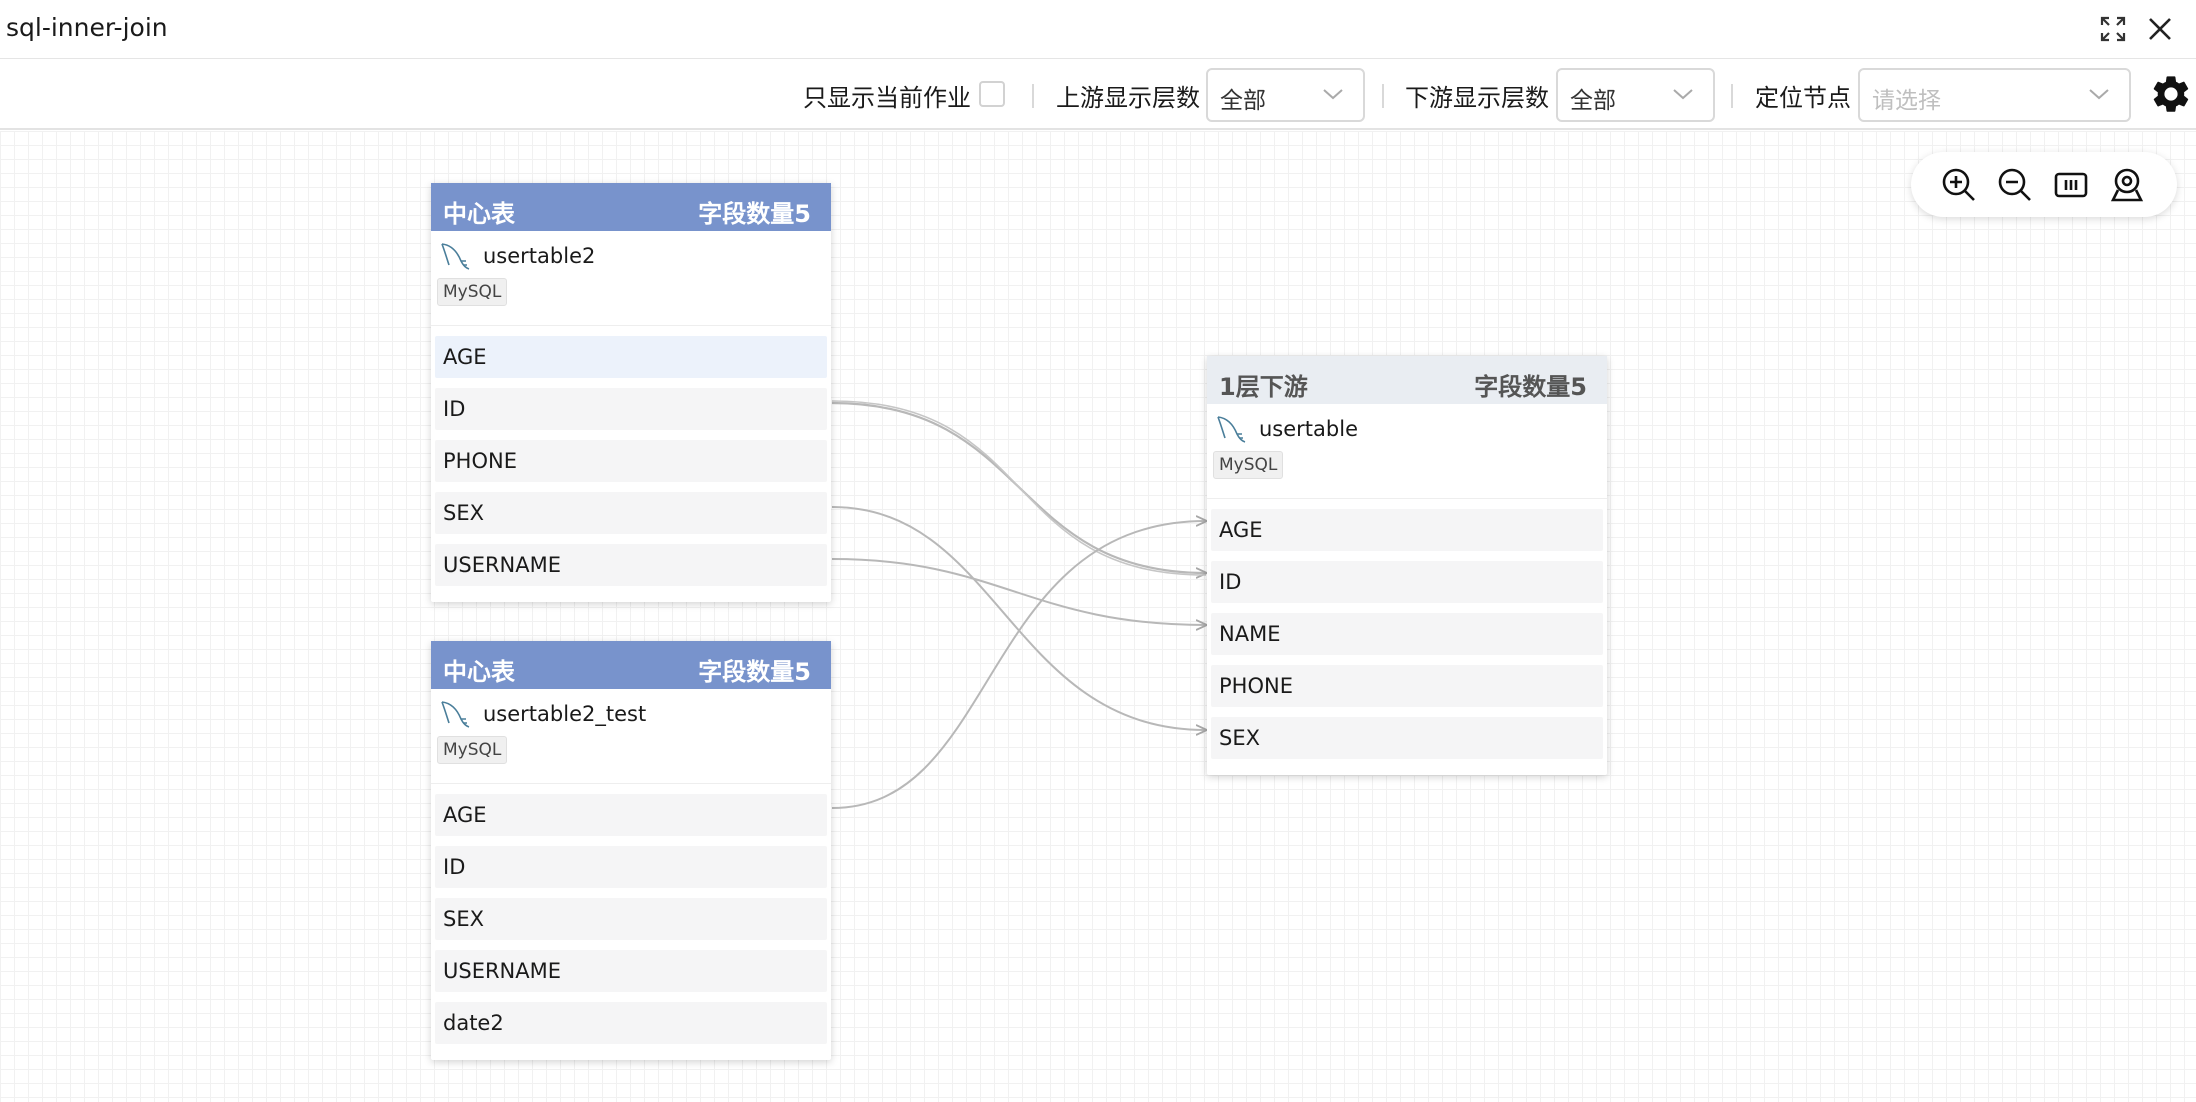 The width and height of the screenshot is (2196, 1102). I want to click on toolbar: 只显示当前作业 上游显示层数 全部 下游显示层数 全部 定位节点 请选择, so click(1098, 95).